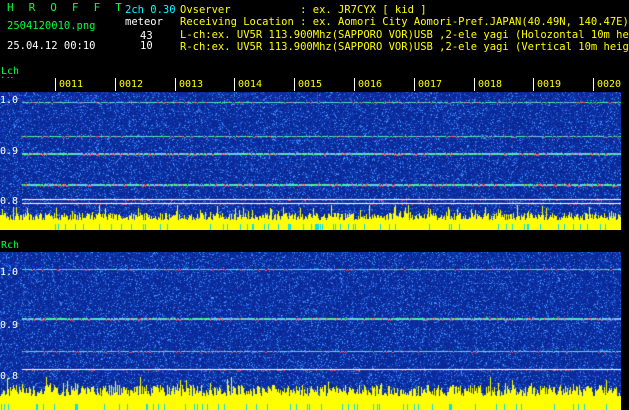 The image size is (629, 410). Describe the element at coordinates (430, 84) in the screenshot. I see `minute-label: 0017` at that location.